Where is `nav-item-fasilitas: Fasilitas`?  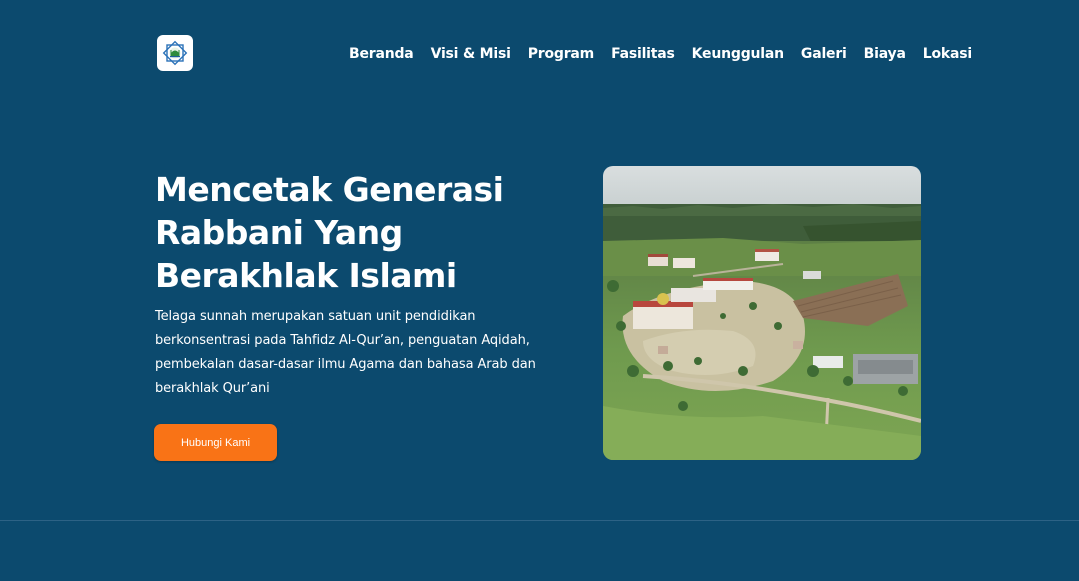 nav-item-fasilitas: Fasilitas is located at coordinates (643, 54).